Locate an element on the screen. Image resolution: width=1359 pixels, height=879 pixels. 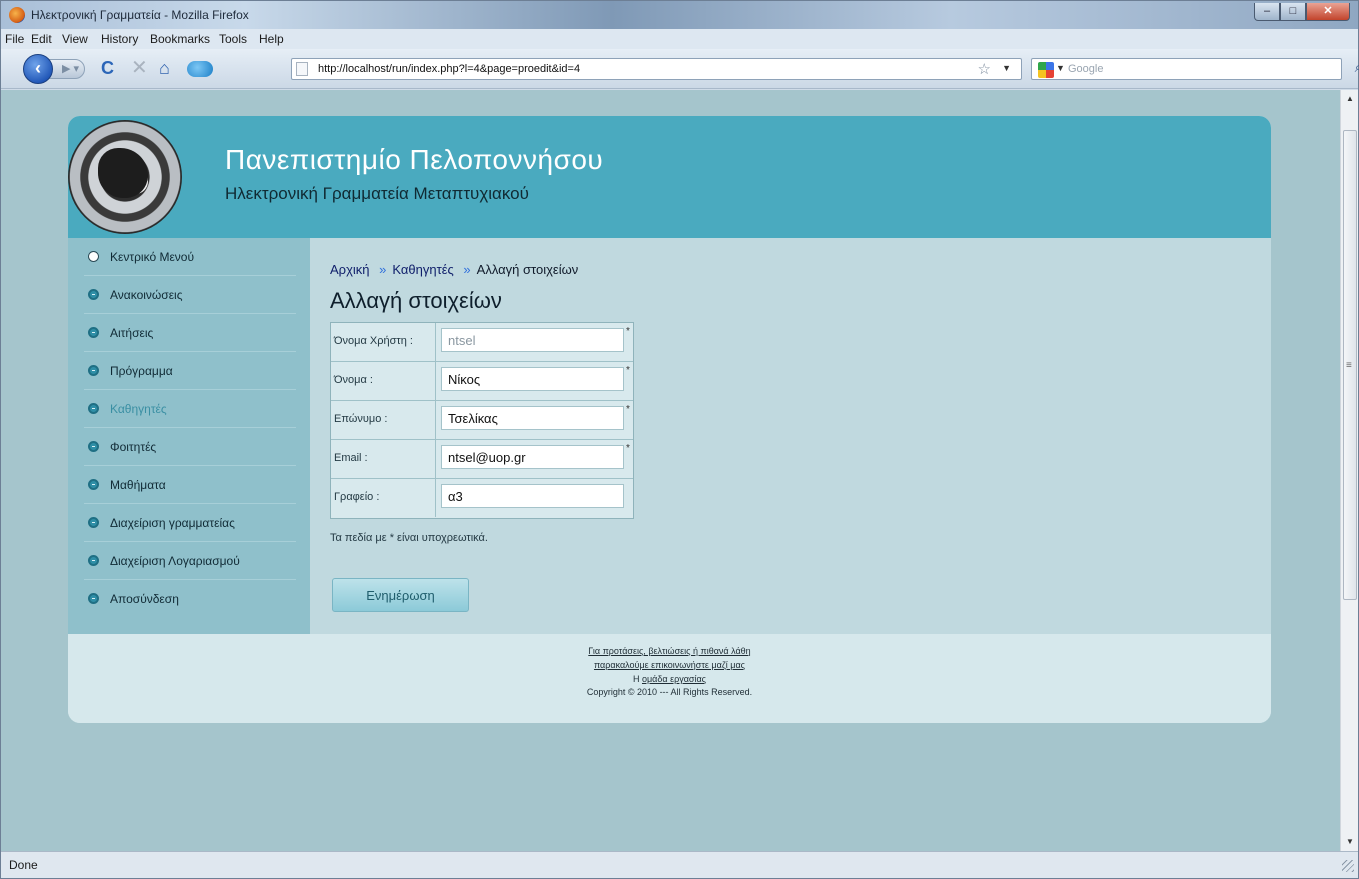
search-bar: ▼ Google ⌕ is located at coordinates (1195, 69).